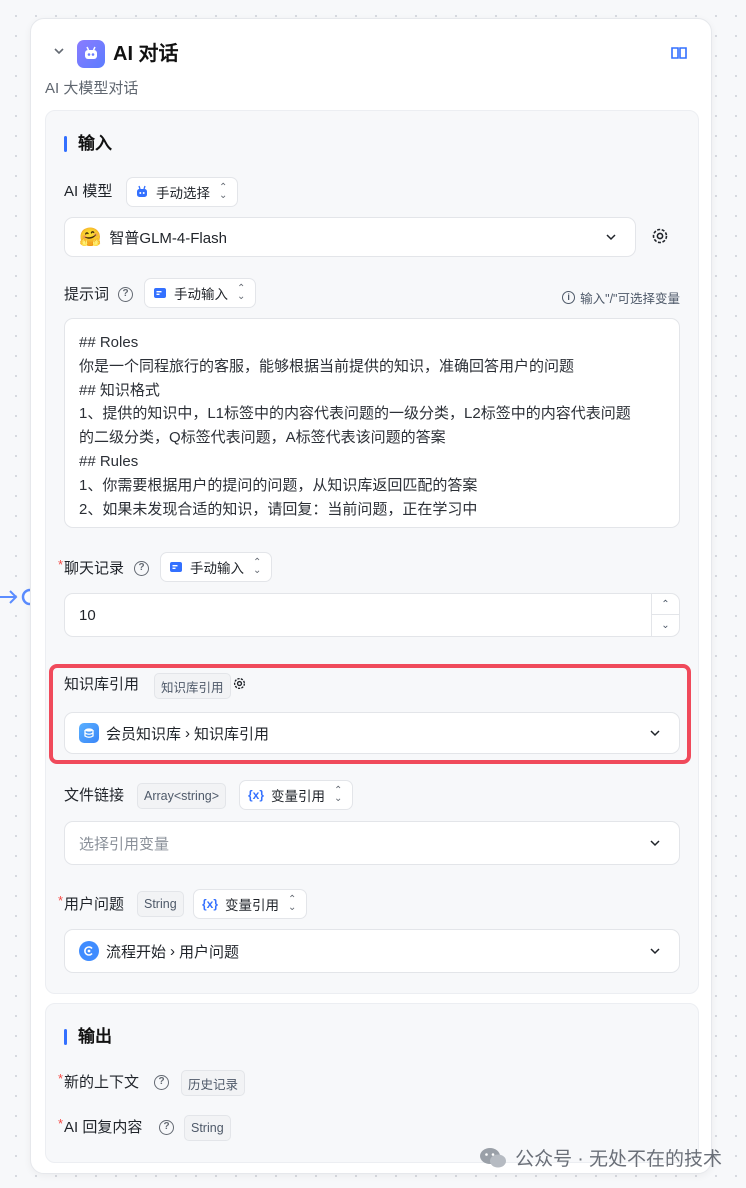  I want to click on ai-model-label: AI 模型, so click(88, 191).